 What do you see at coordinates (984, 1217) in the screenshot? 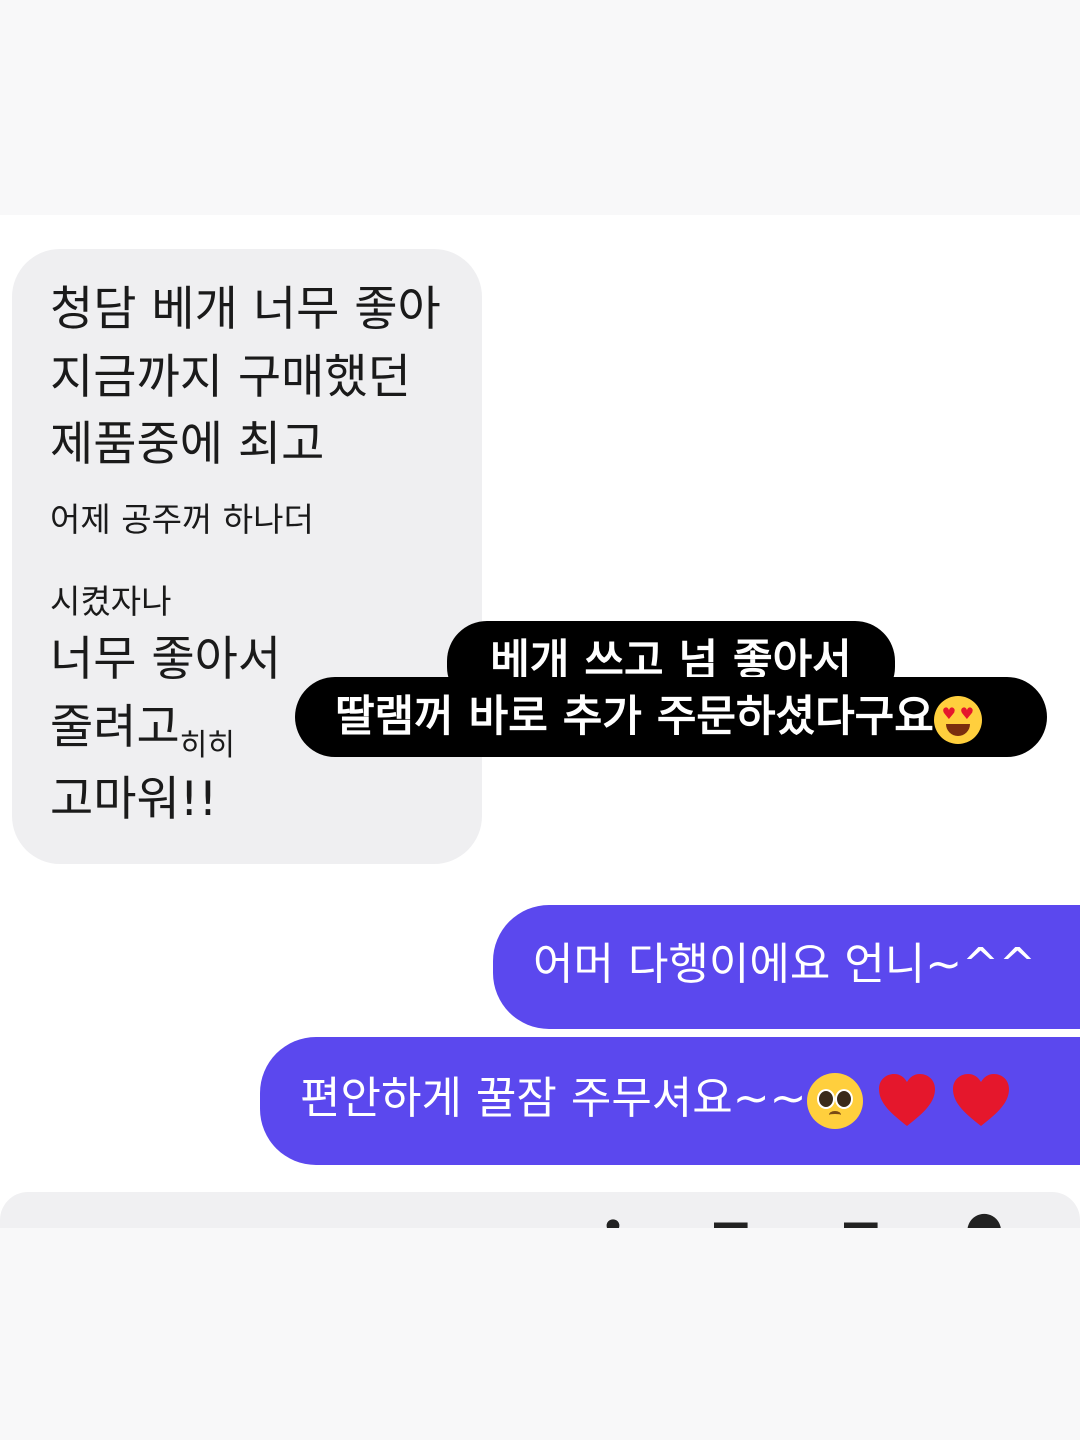
I see `partial-text-fragment: ●` at bounding box center [984, 1217].